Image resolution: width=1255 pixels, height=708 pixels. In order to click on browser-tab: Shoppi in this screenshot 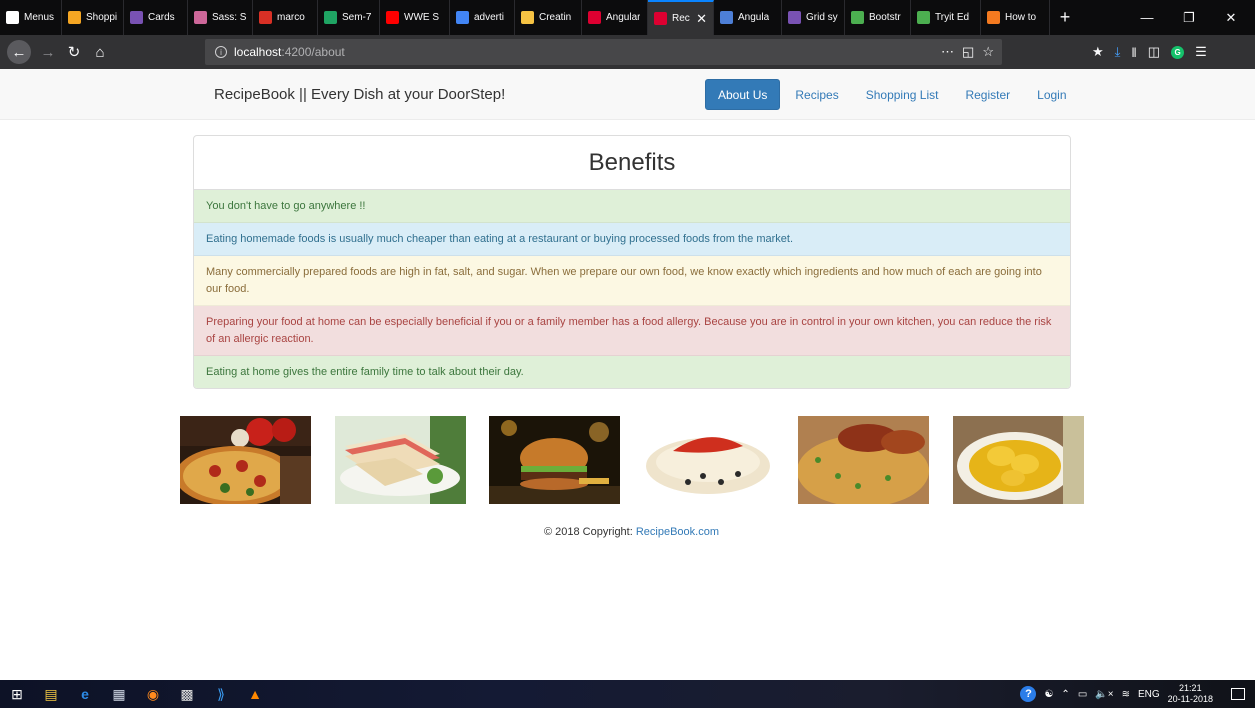, I will do `click(93, 17)`.